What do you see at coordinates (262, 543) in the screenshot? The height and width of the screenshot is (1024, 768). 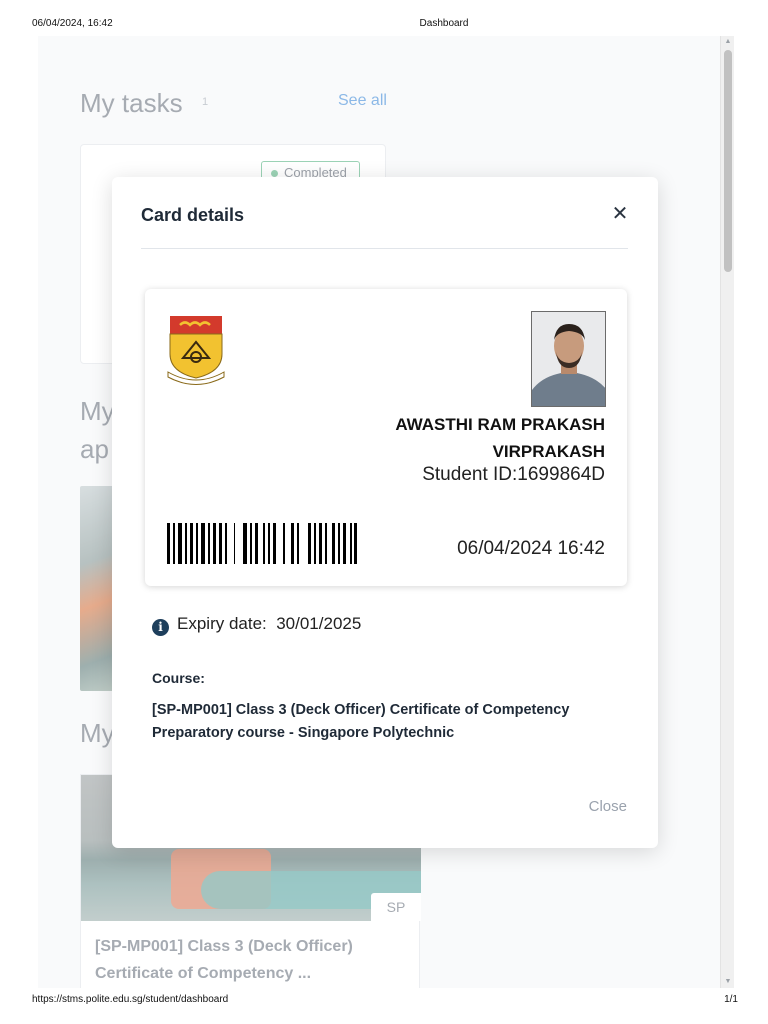 I see `barcode` at bounding box center [262, 543].